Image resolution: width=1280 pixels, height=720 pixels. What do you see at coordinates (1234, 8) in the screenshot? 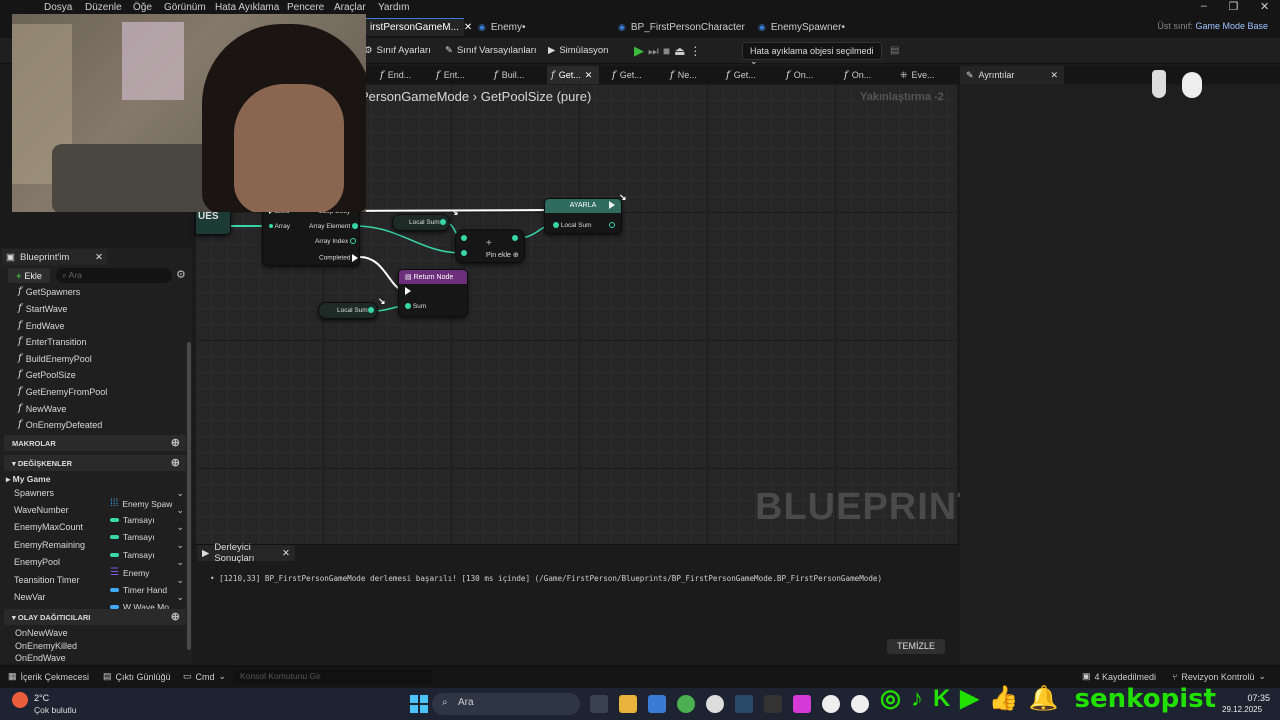
I see `maximize-icon: ❐` at bounding box center [1234, 8].